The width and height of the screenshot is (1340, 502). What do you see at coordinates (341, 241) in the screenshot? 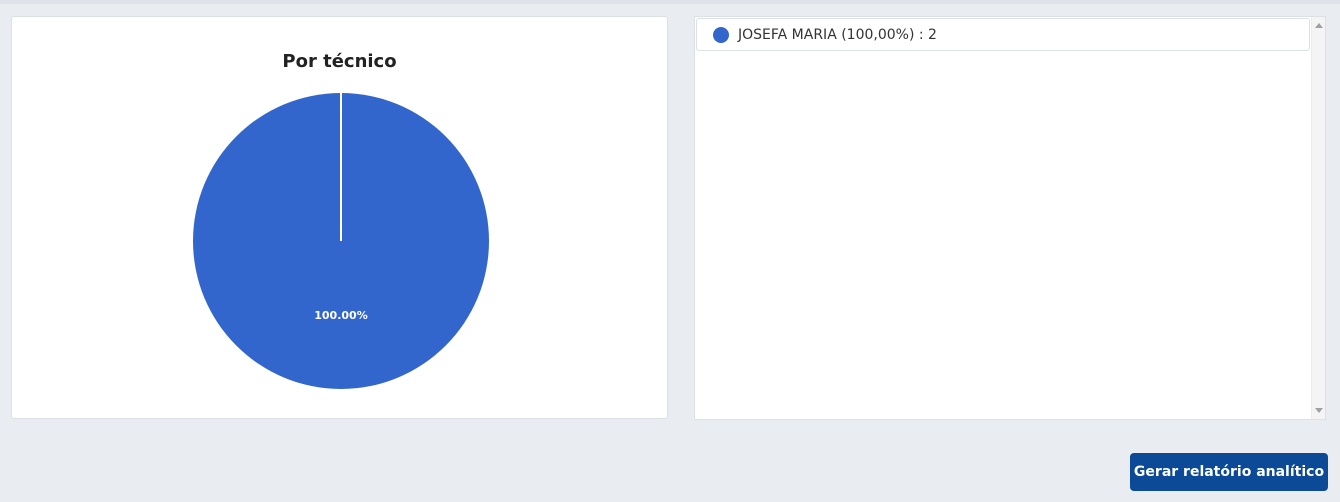
I see `pie-chart: 100.00%` at bounding box center [341, 241].